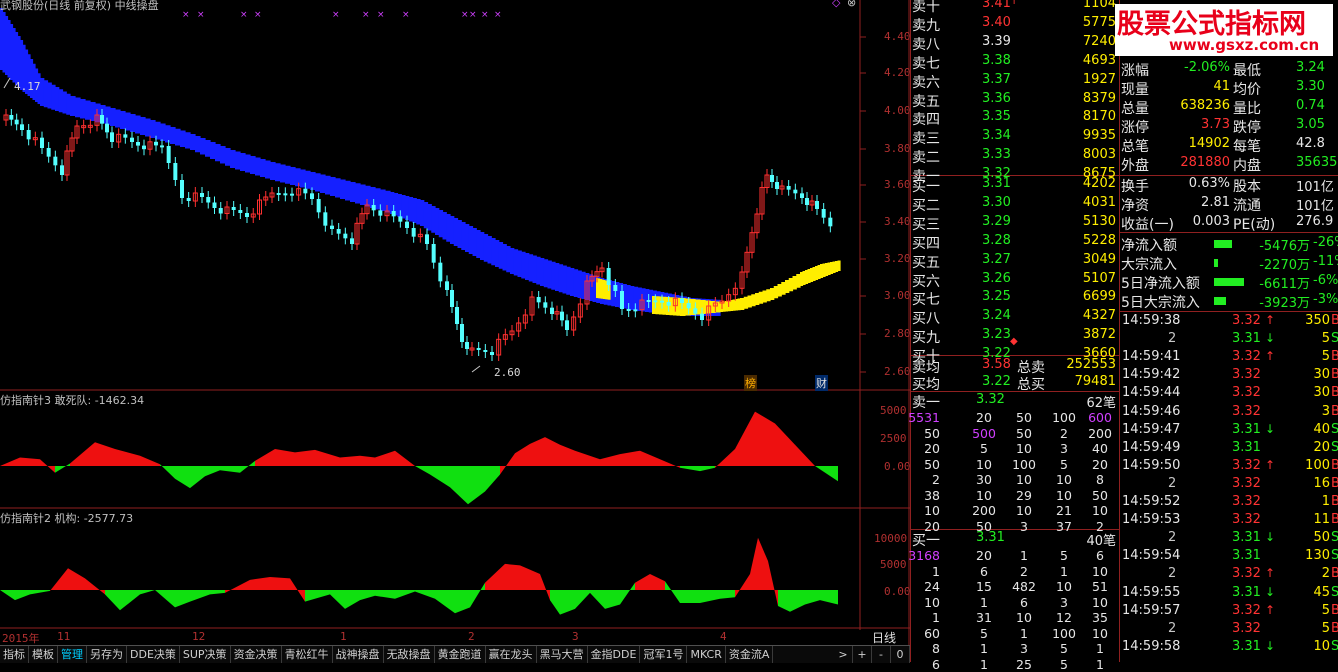 The height and width of the screenshot is (672, 1338). What do you see at coordinates (562, 654) in the screenshot?
I see `bottom-tab: 黑马大营` at bounding box center [562, 654].